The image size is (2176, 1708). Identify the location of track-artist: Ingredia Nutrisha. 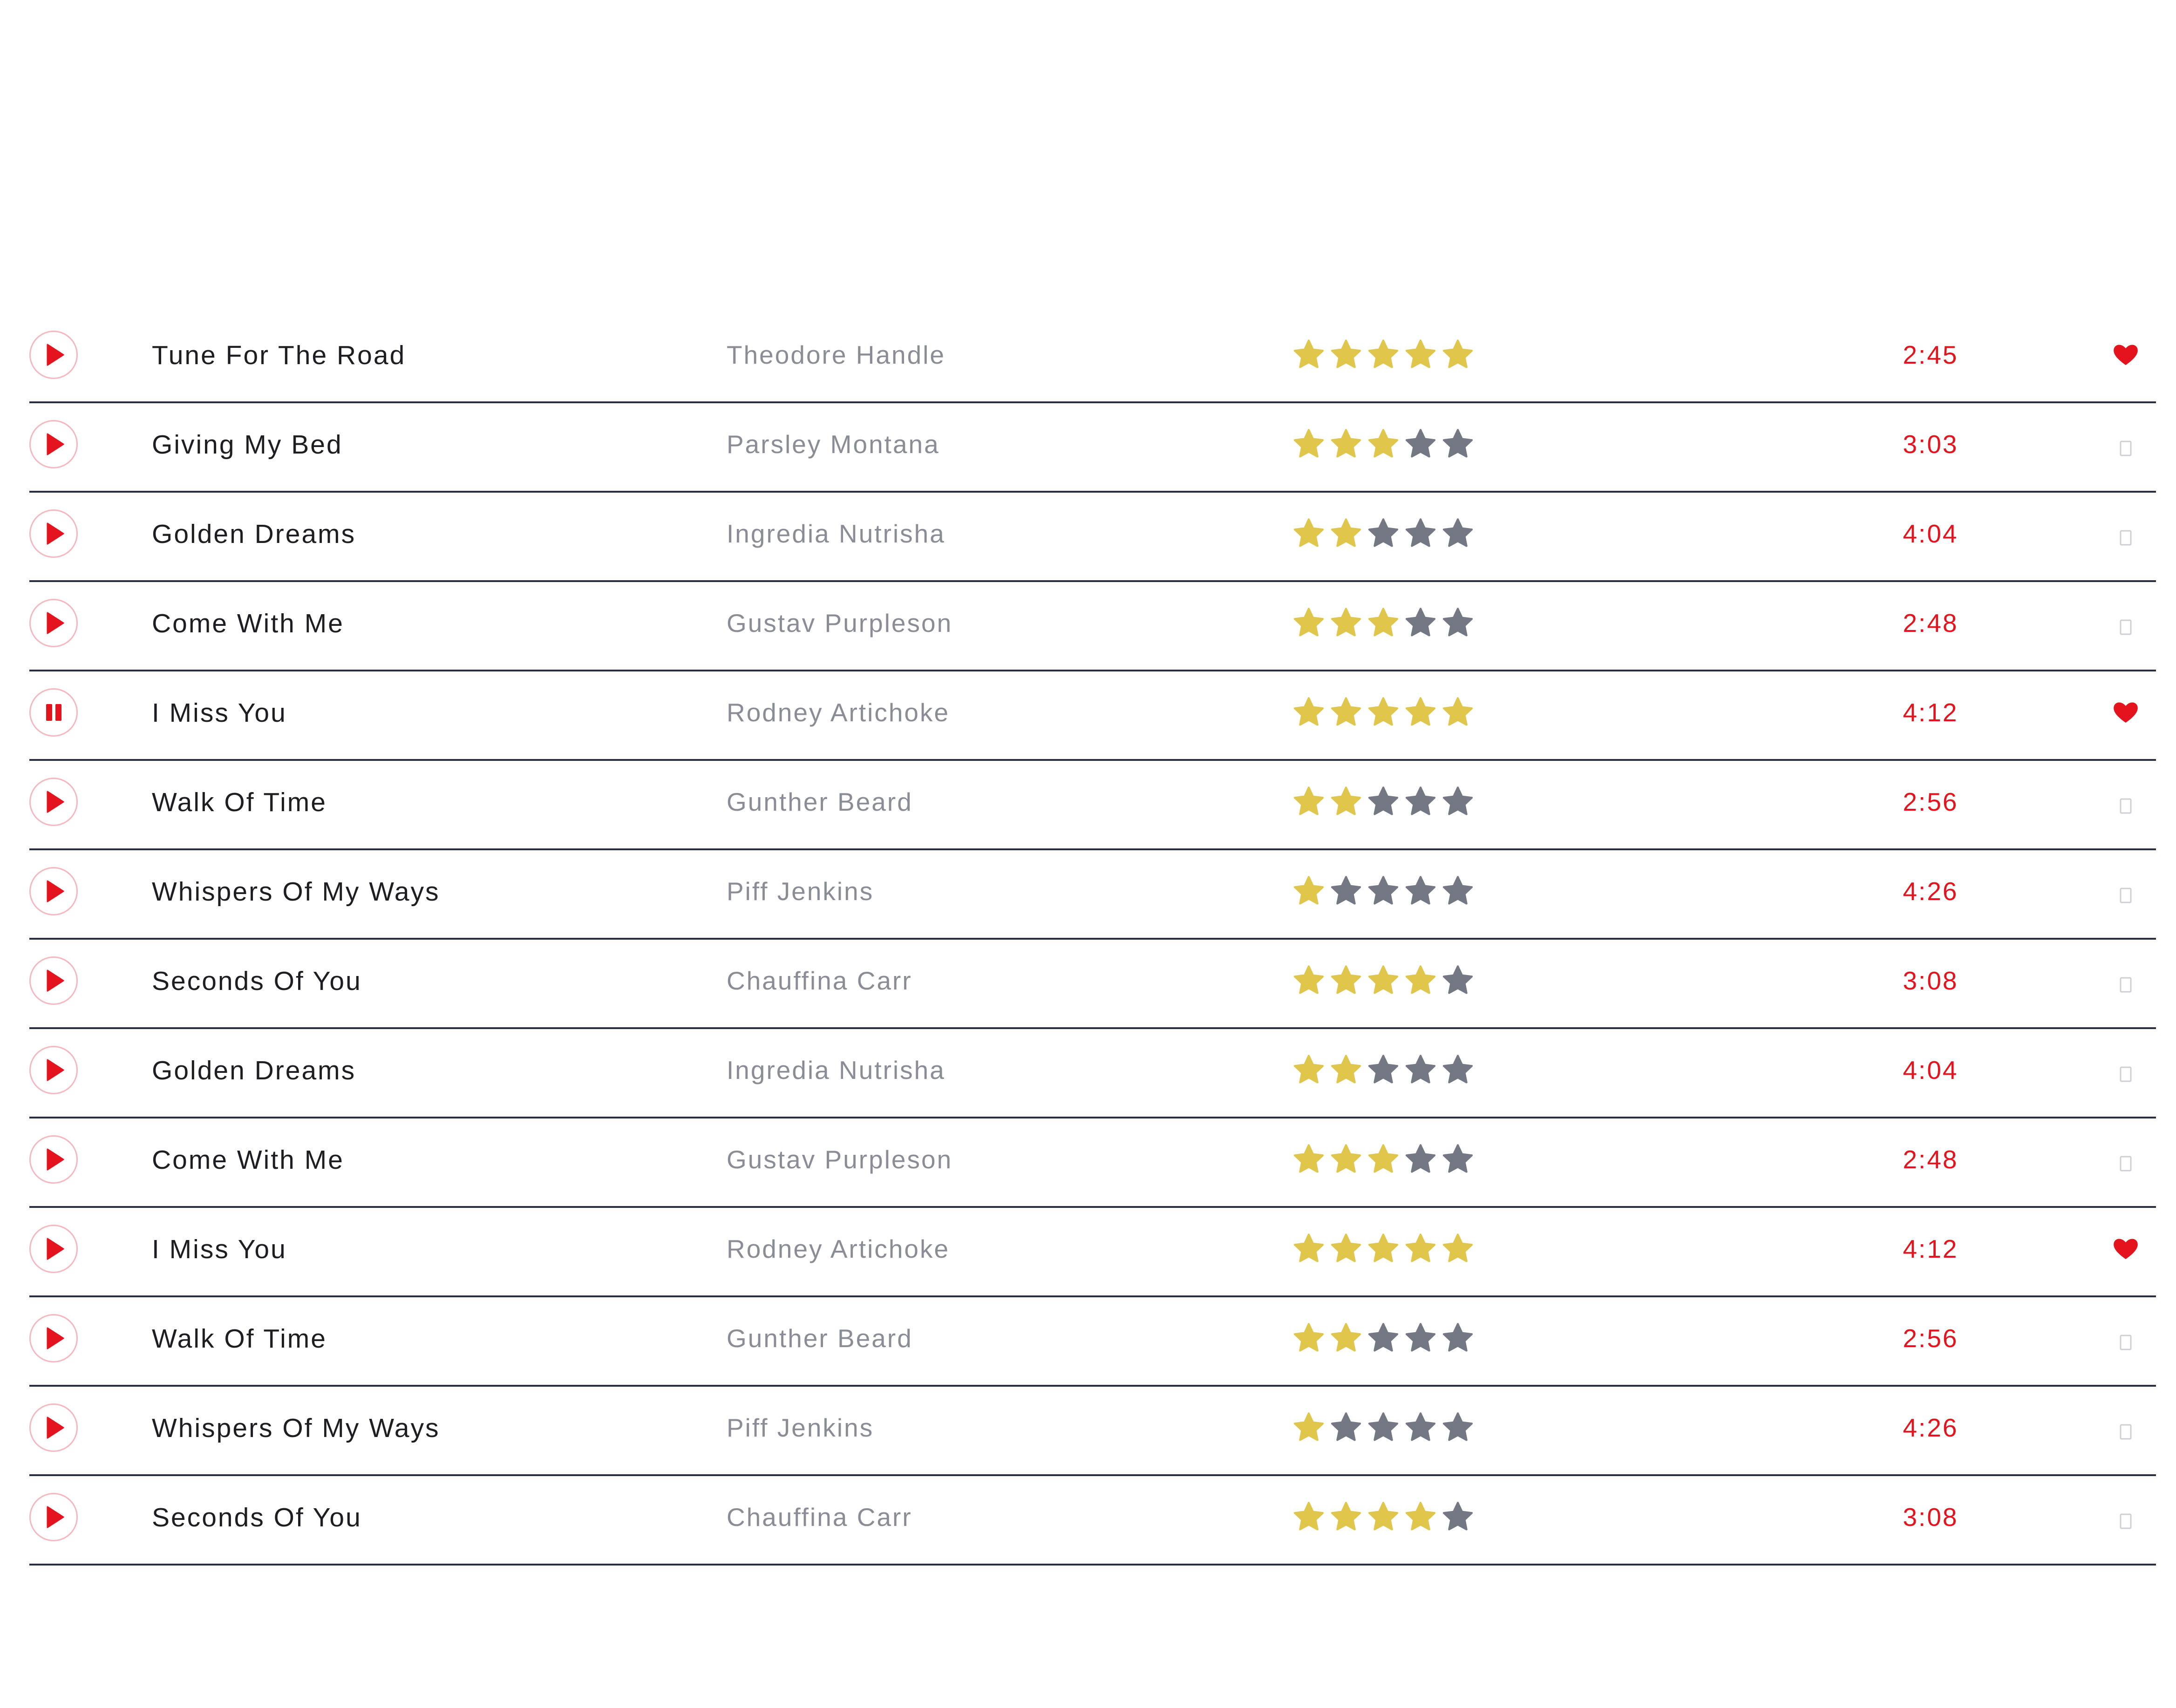
(836, 534).